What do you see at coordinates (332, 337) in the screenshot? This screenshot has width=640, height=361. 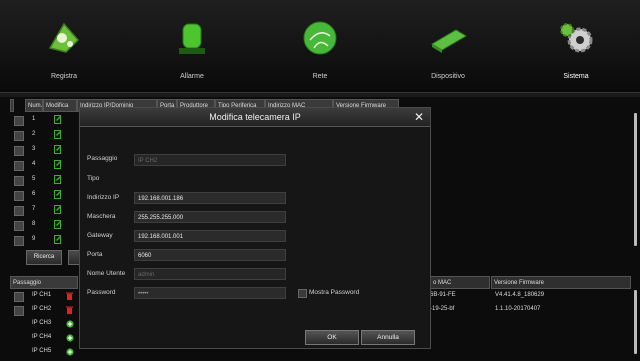 I see `ok-button: OK` at bounding box center [332, 337].